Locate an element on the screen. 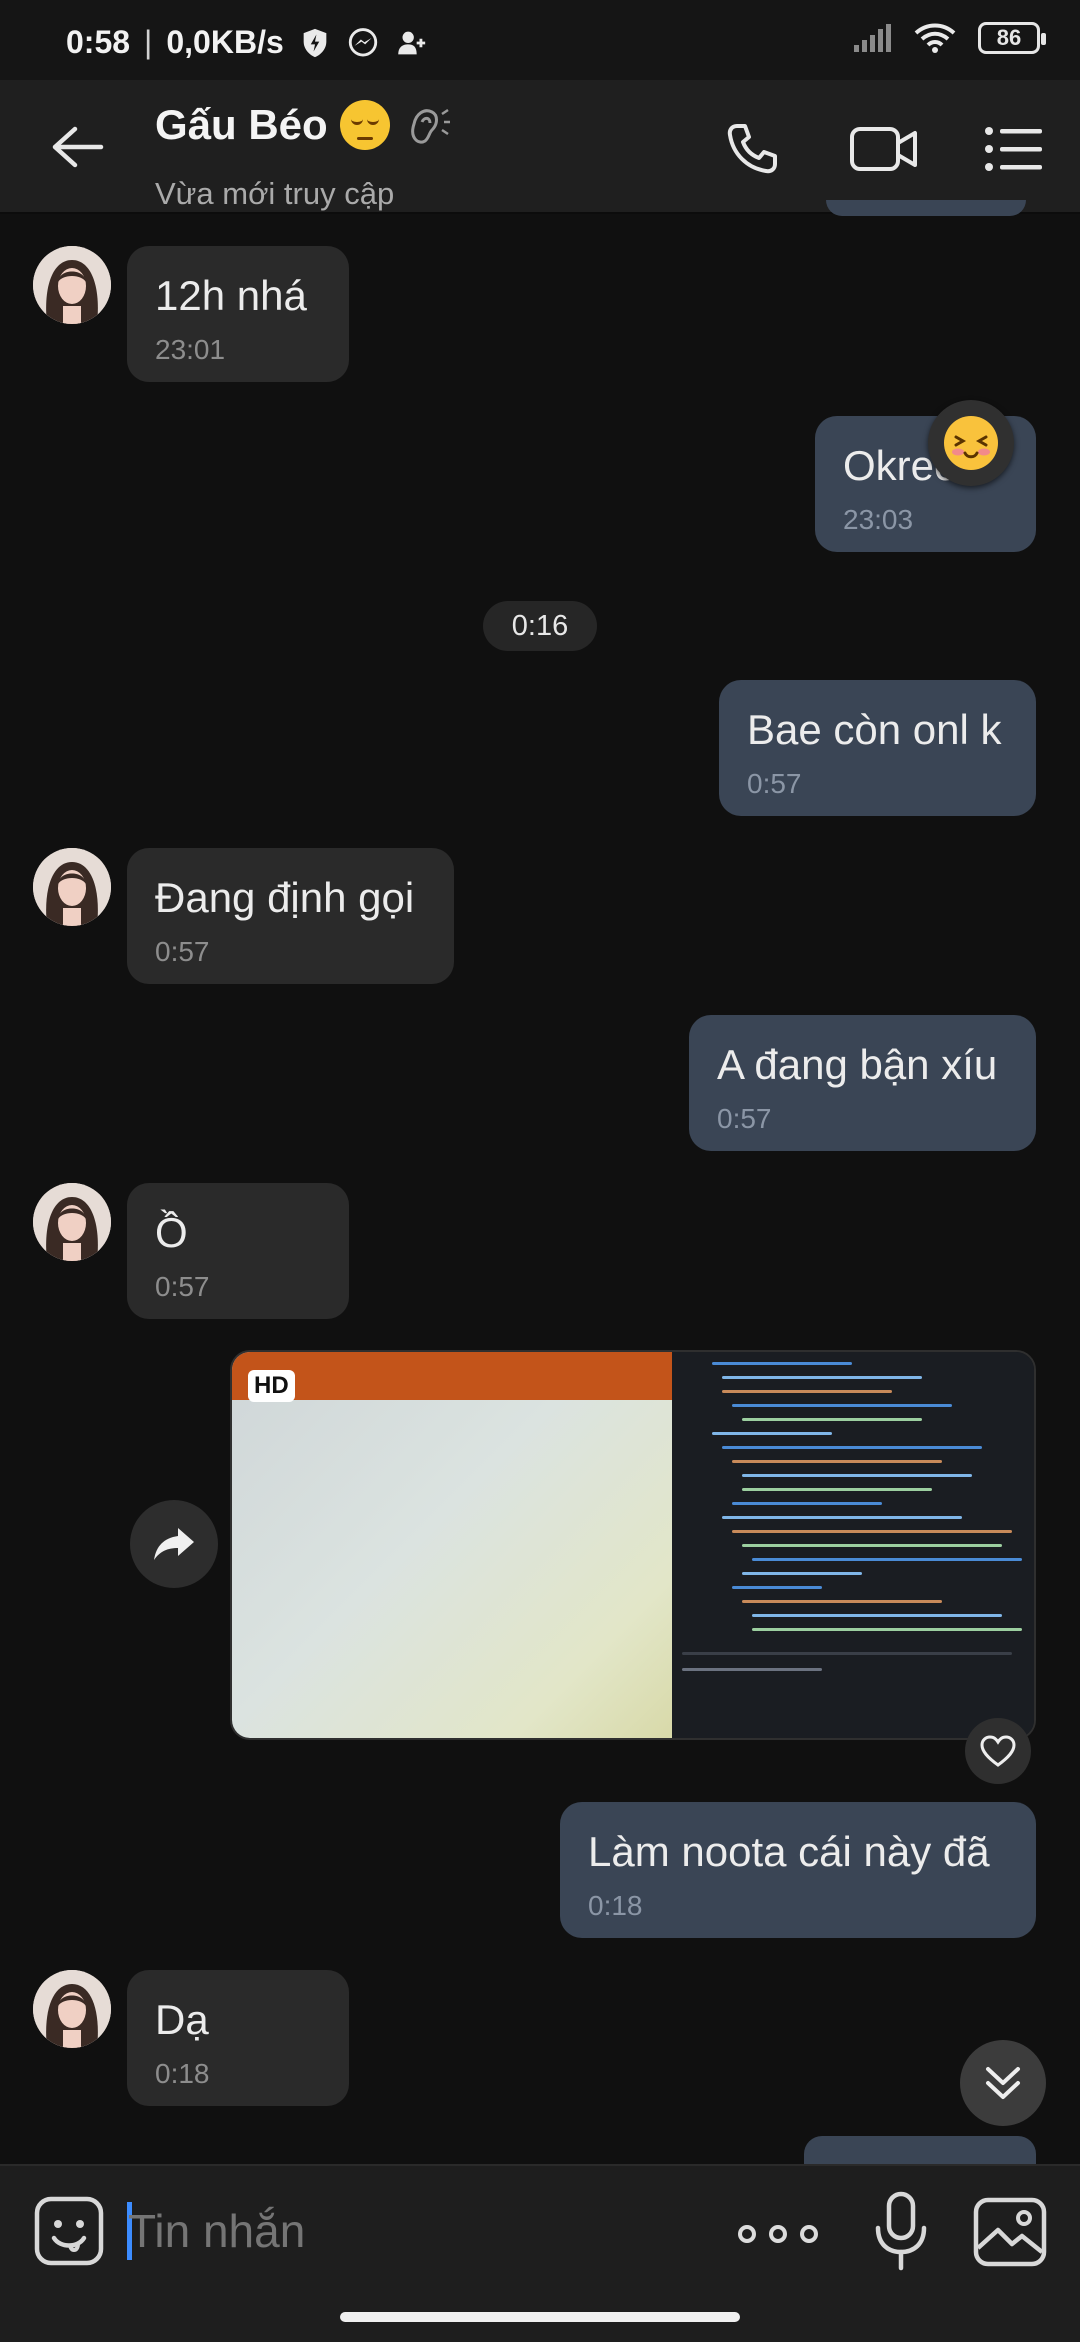 Image resolution: width=1080 pixels, height=2342 pixels. gallery-icon is located at coordinates (1010, 2232).